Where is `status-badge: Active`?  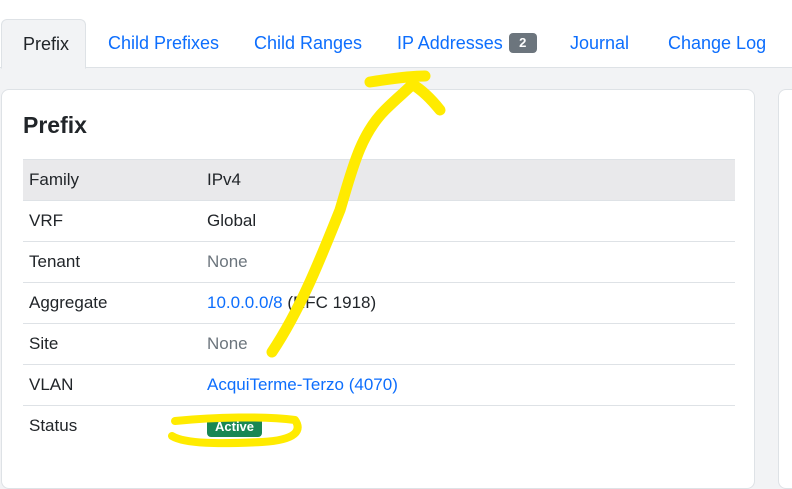
status-badge: Active is located at coordinates (235, 426).